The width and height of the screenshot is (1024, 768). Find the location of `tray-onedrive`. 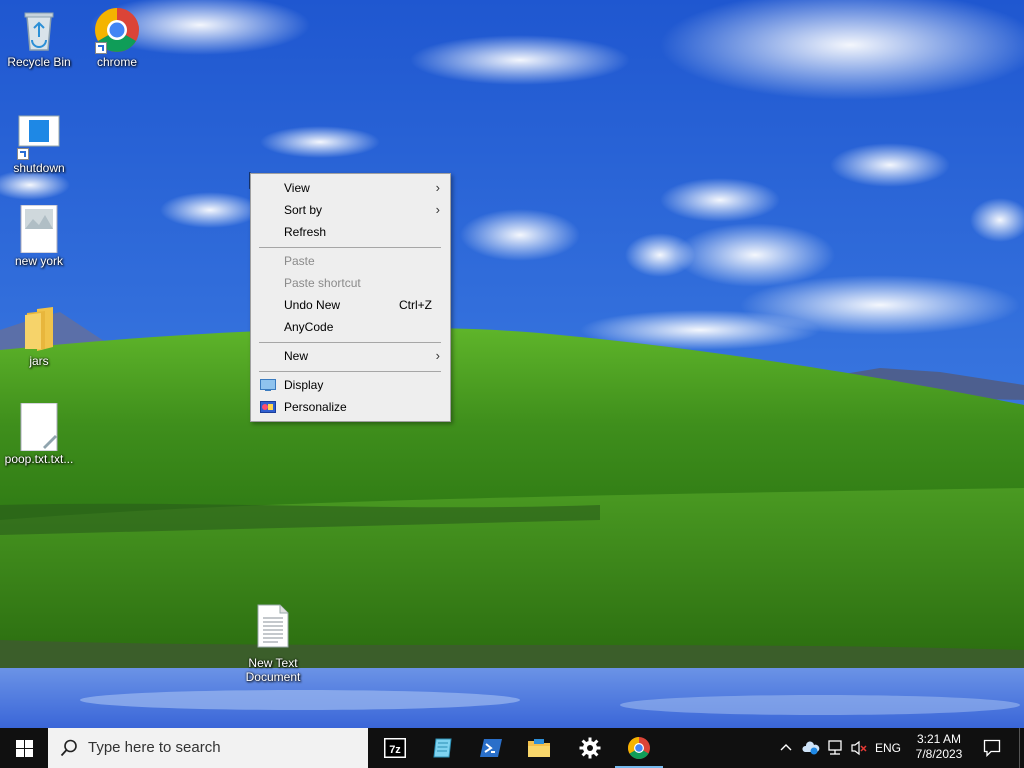

tray-onedrive is located at coordinates (811, 748).